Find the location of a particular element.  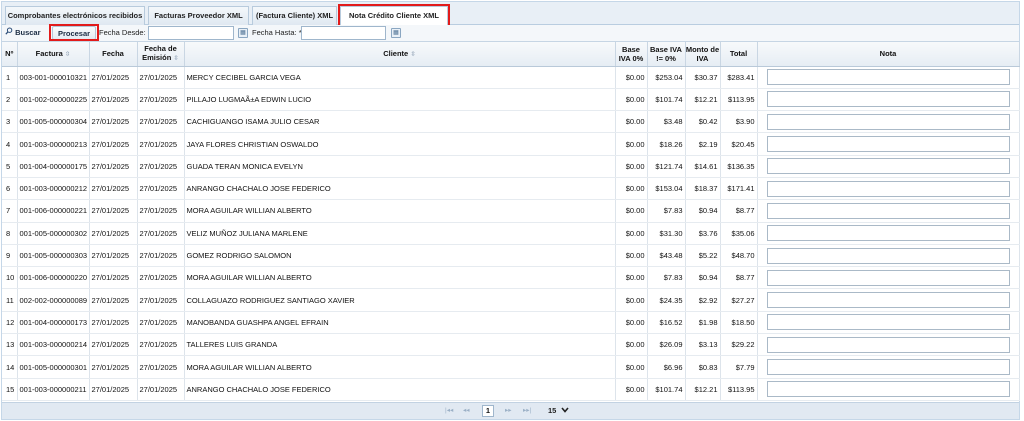

pager: |◂◂ ◂◂ 1 ▸▸ ▸▸| 15 is located at coordinates (510, 410).